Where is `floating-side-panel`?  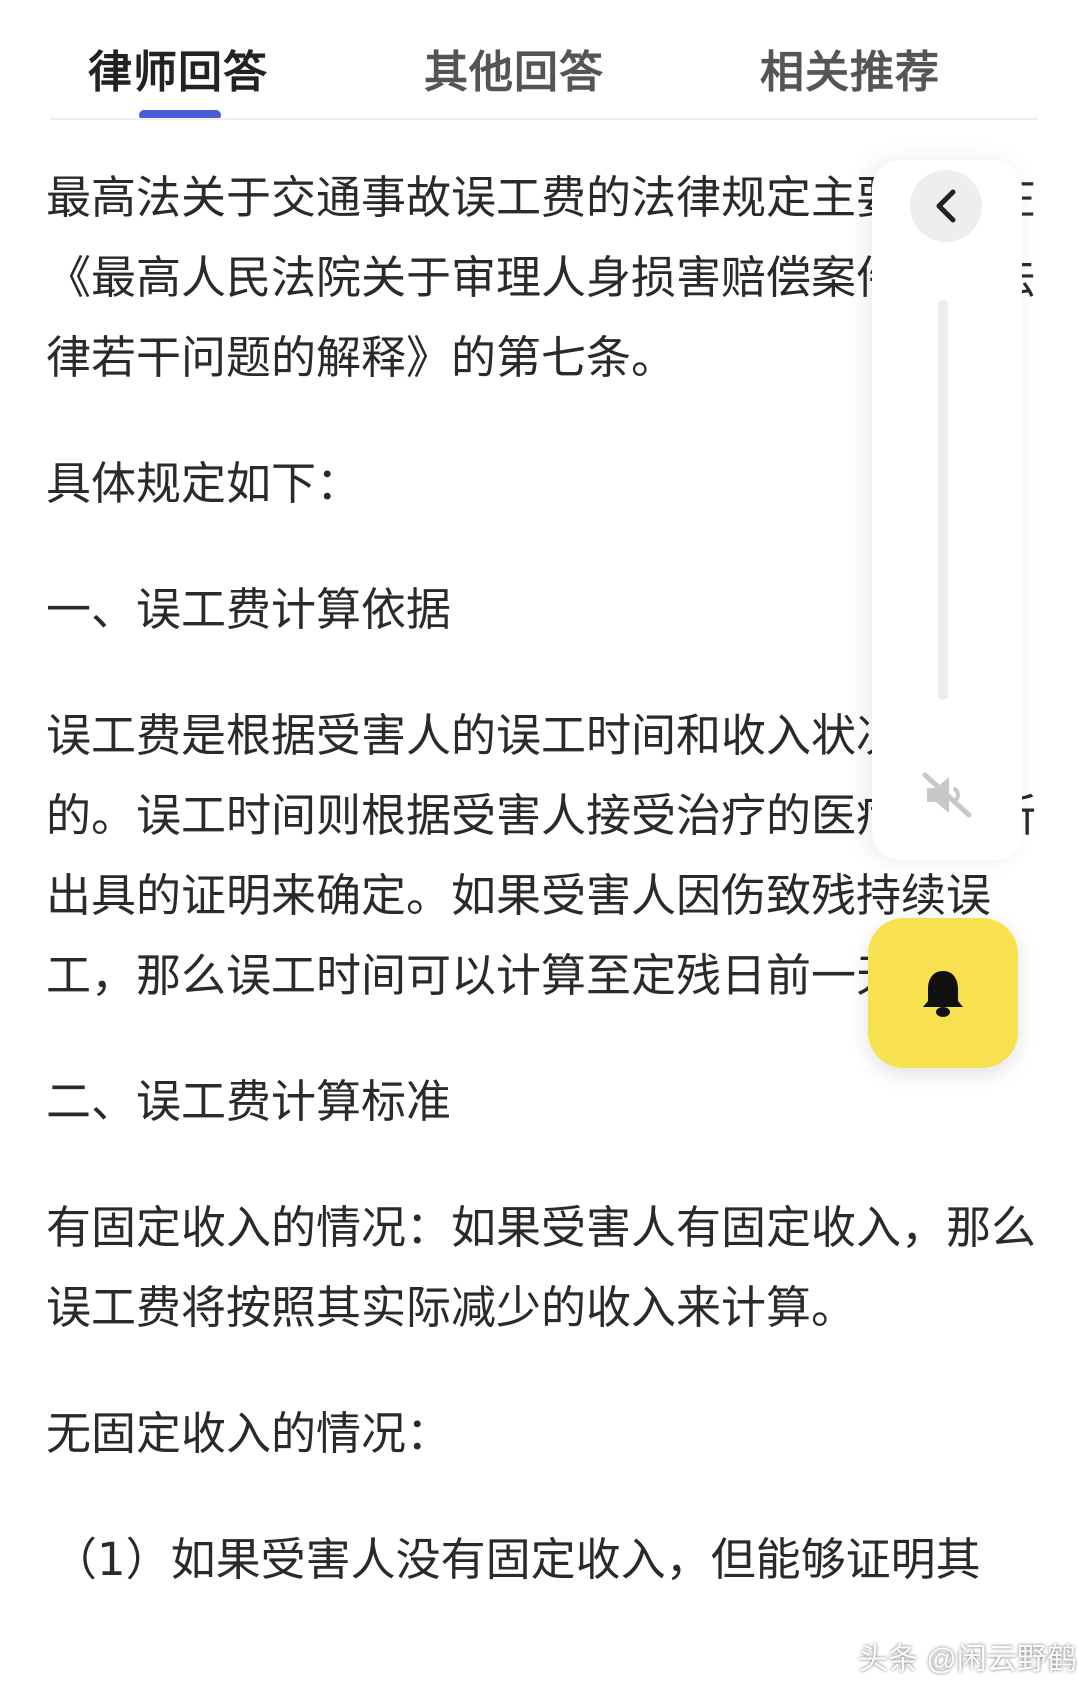
floating-side-panel is located at coordinates (947, 510).